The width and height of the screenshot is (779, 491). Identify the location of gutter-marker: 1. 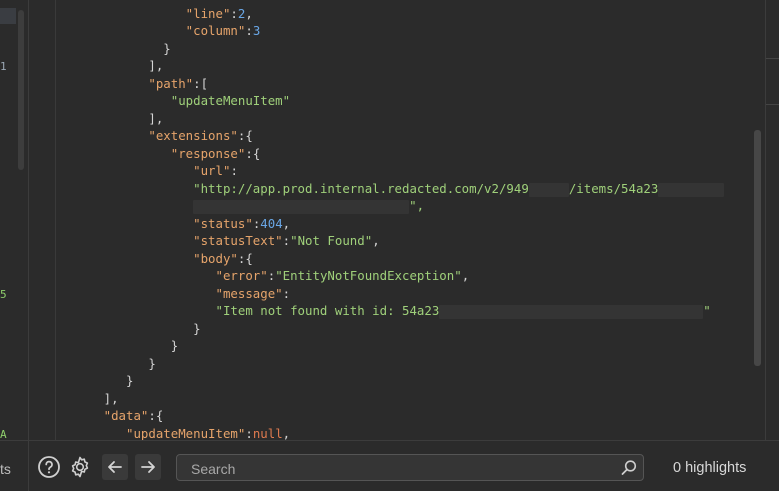
(3, 66).